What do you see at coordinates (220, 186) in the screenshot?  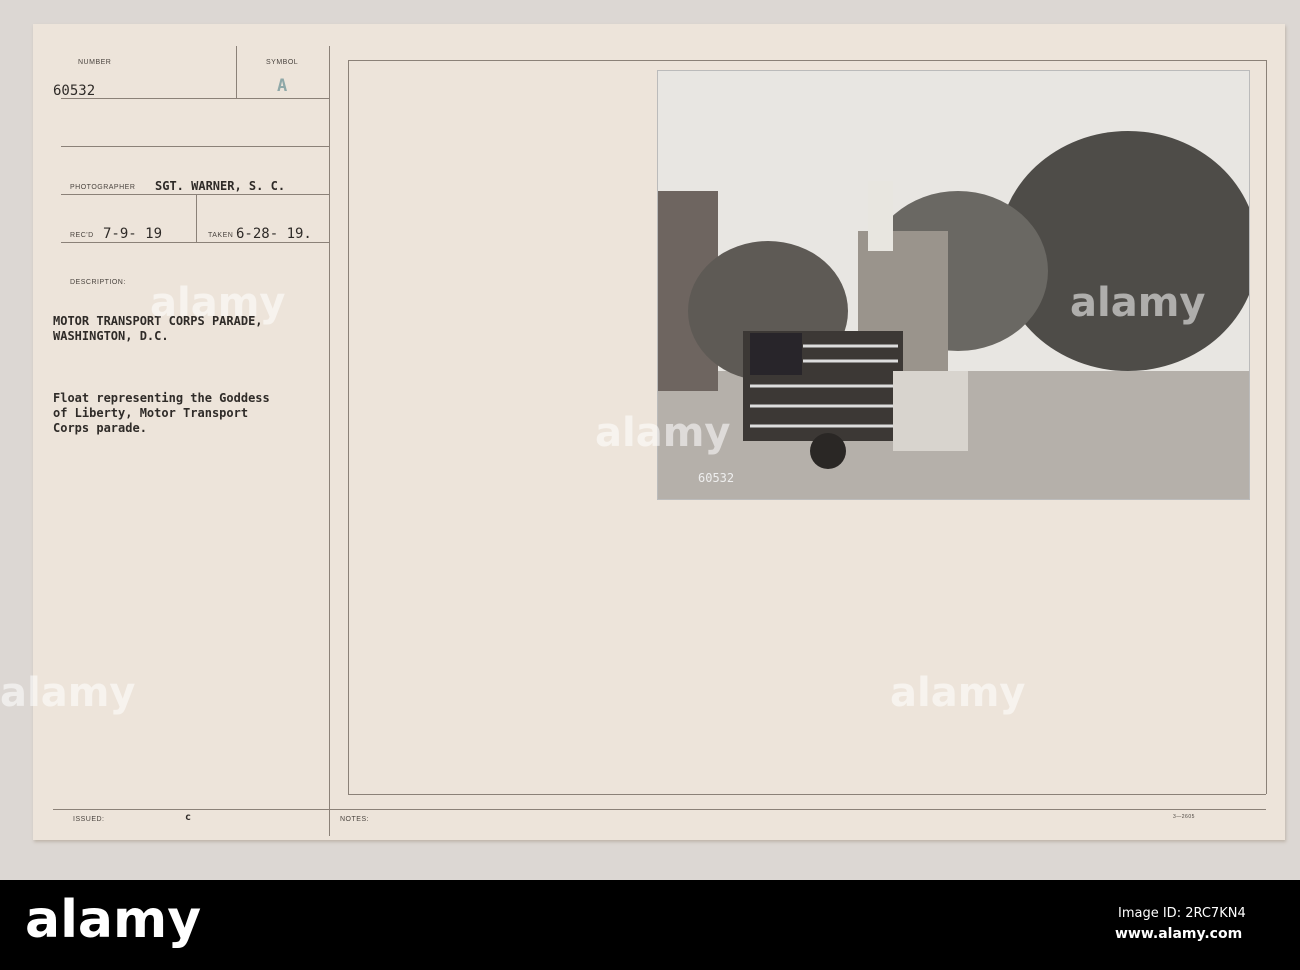 I see `photographer-value: SGT. WARNER, S. C.` at bounding box center [220, 186].